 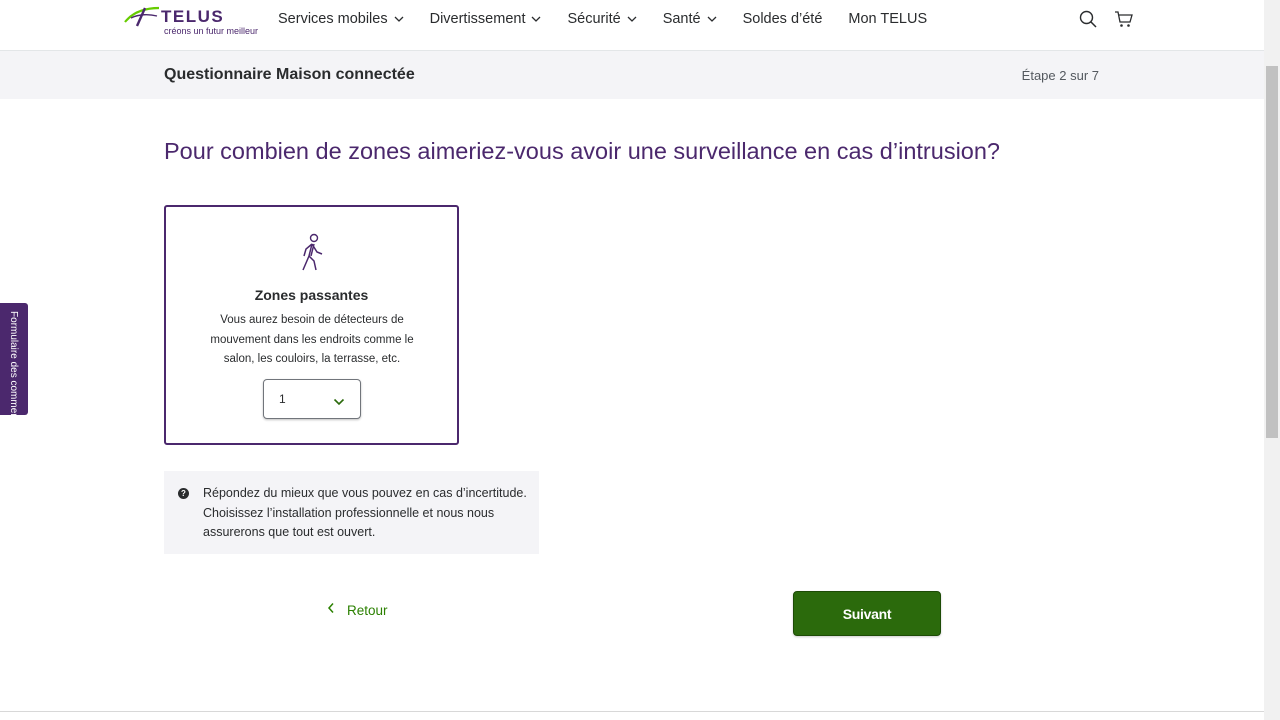 What do you see at coordinates (312, 253) in the screenshot?
I see `walking-person-icon` at bounding box center [312, 253].